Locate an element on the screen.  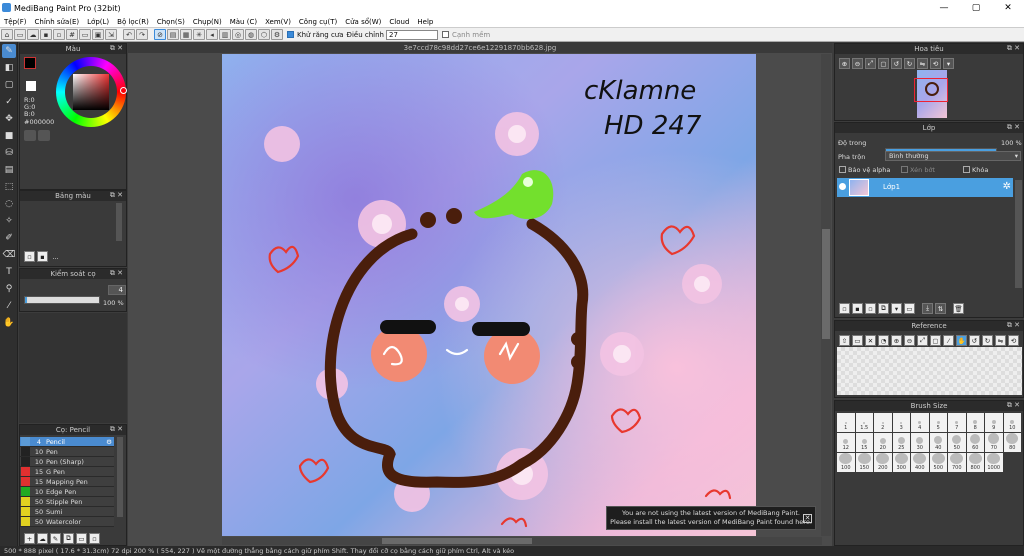
share-icon: ▫ is located at coordinates (59, 34).